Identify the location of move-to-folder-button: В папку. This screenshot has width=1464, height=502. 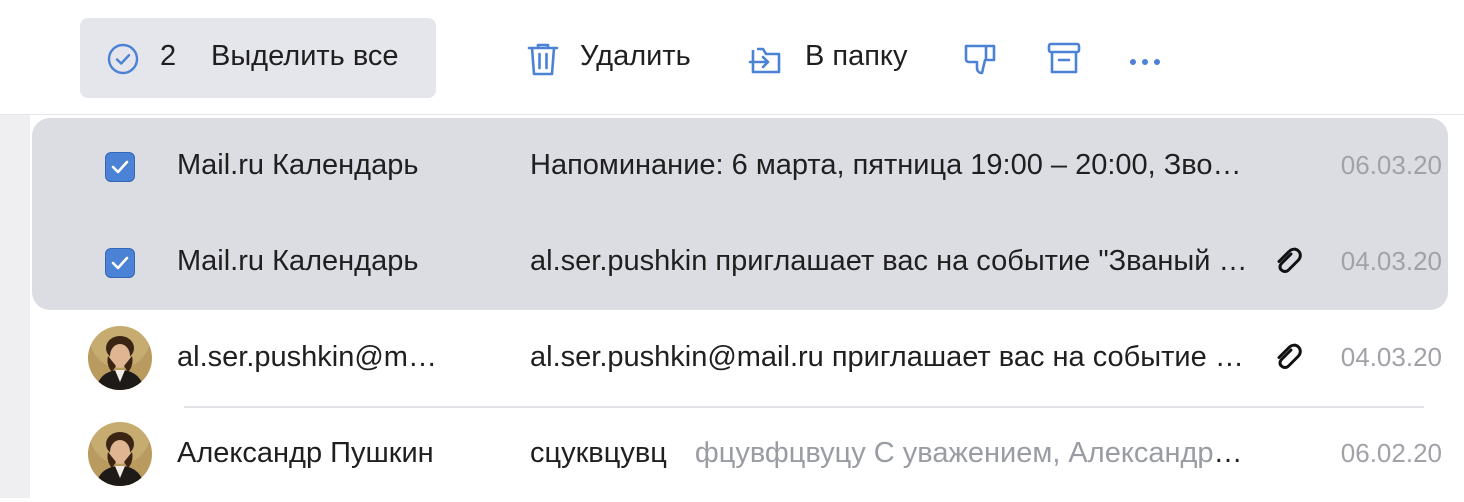
(834, 58).